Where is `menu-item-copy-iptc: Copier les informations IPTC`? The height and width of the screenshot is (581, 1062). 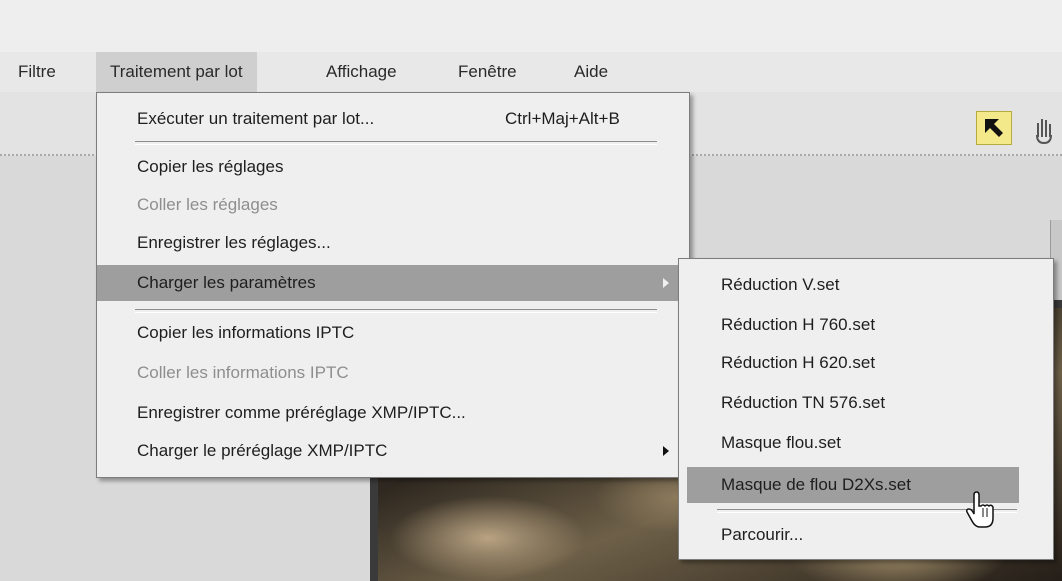 menu-item-copy-iptc: Copier les informations IPTC is located at coordinates (393, 333).